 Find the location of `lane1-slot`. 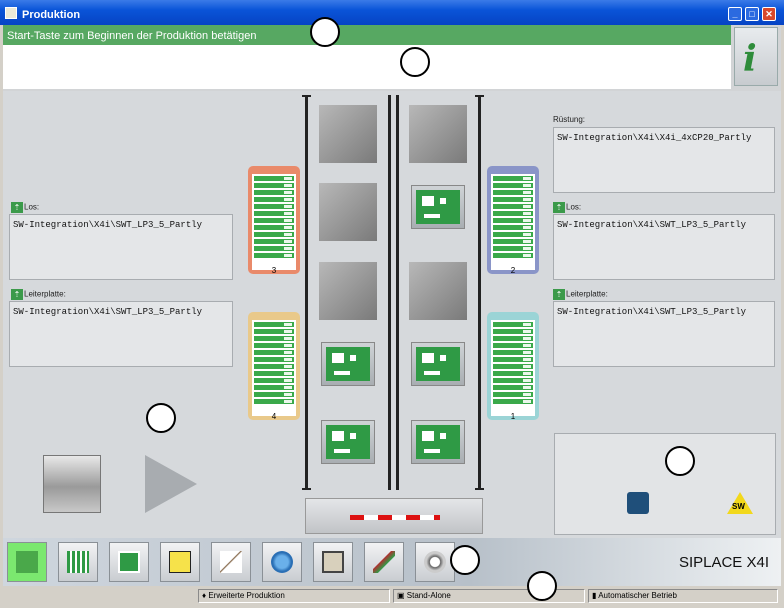

lane1-slot is located at coordinates (348, 212).